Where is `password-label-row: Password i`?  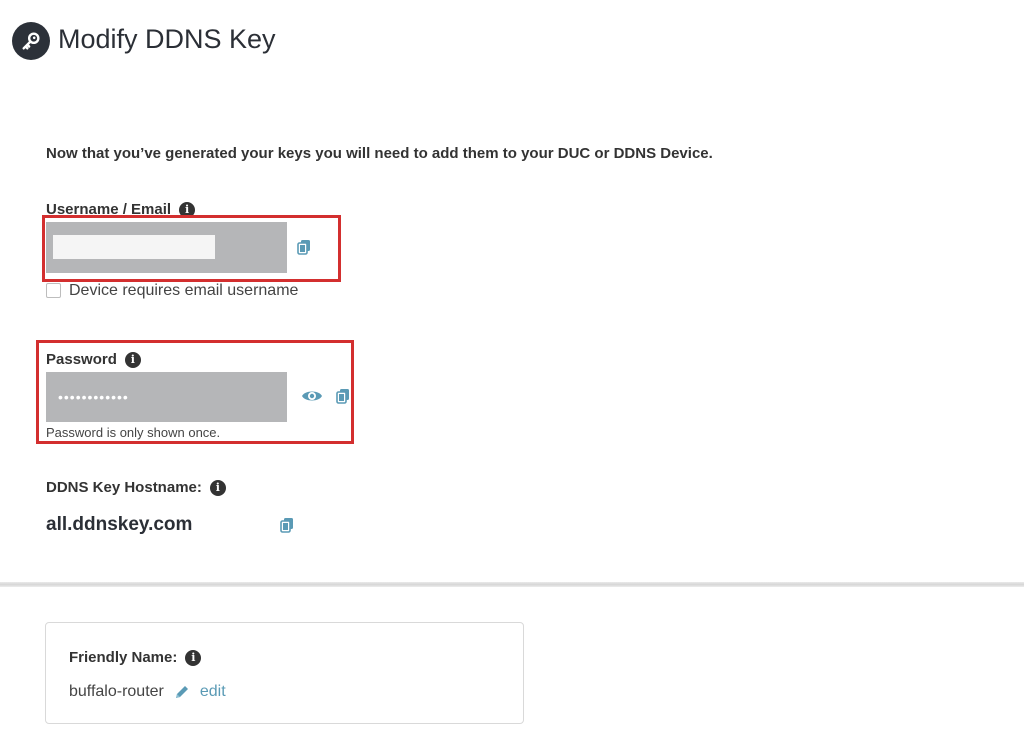
password-label-row: Password i is located at coordinates (93, 359).